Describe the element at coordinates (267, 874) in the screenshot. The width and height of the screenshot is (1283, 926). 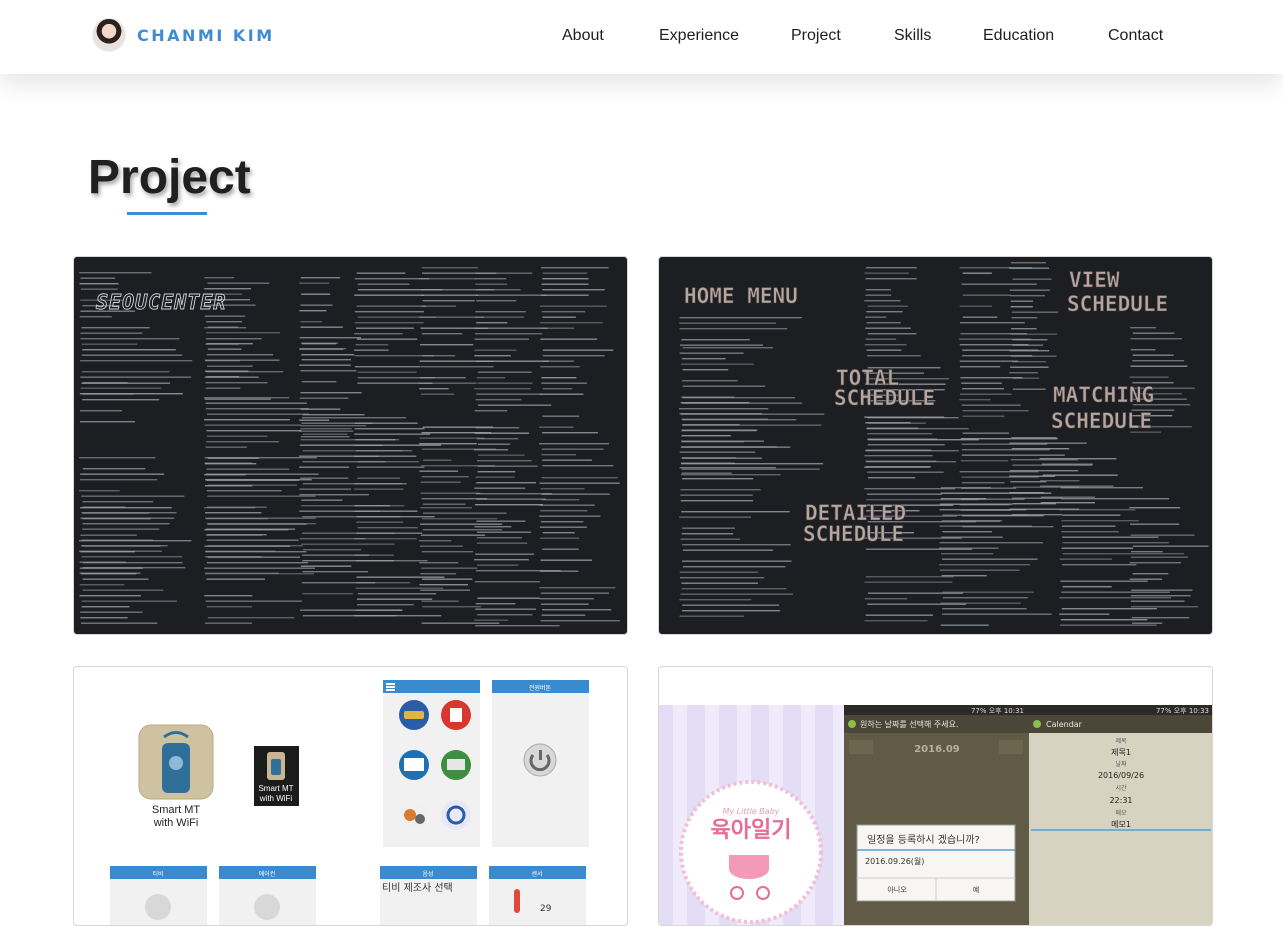
I see `svg-text: 에어컨` at that location.